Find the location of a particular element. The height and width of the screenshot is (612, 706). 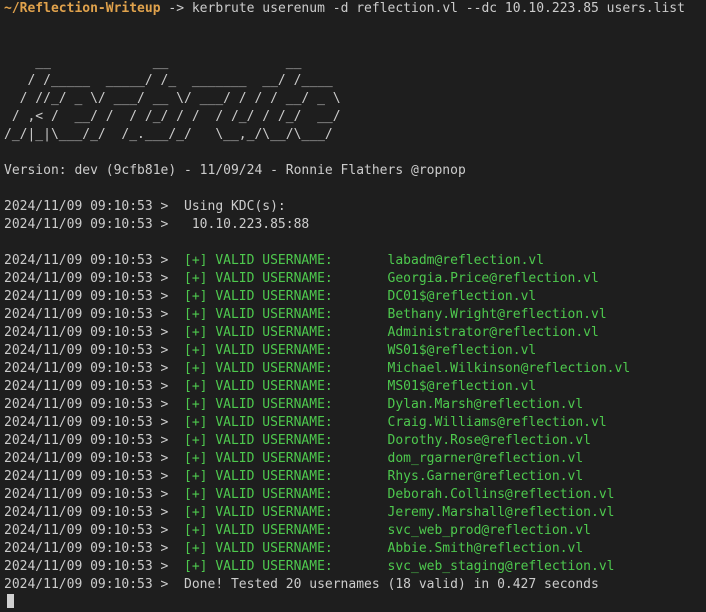

username: Deborah.Collins@reflection.vl is located at coordinates (501, 494).